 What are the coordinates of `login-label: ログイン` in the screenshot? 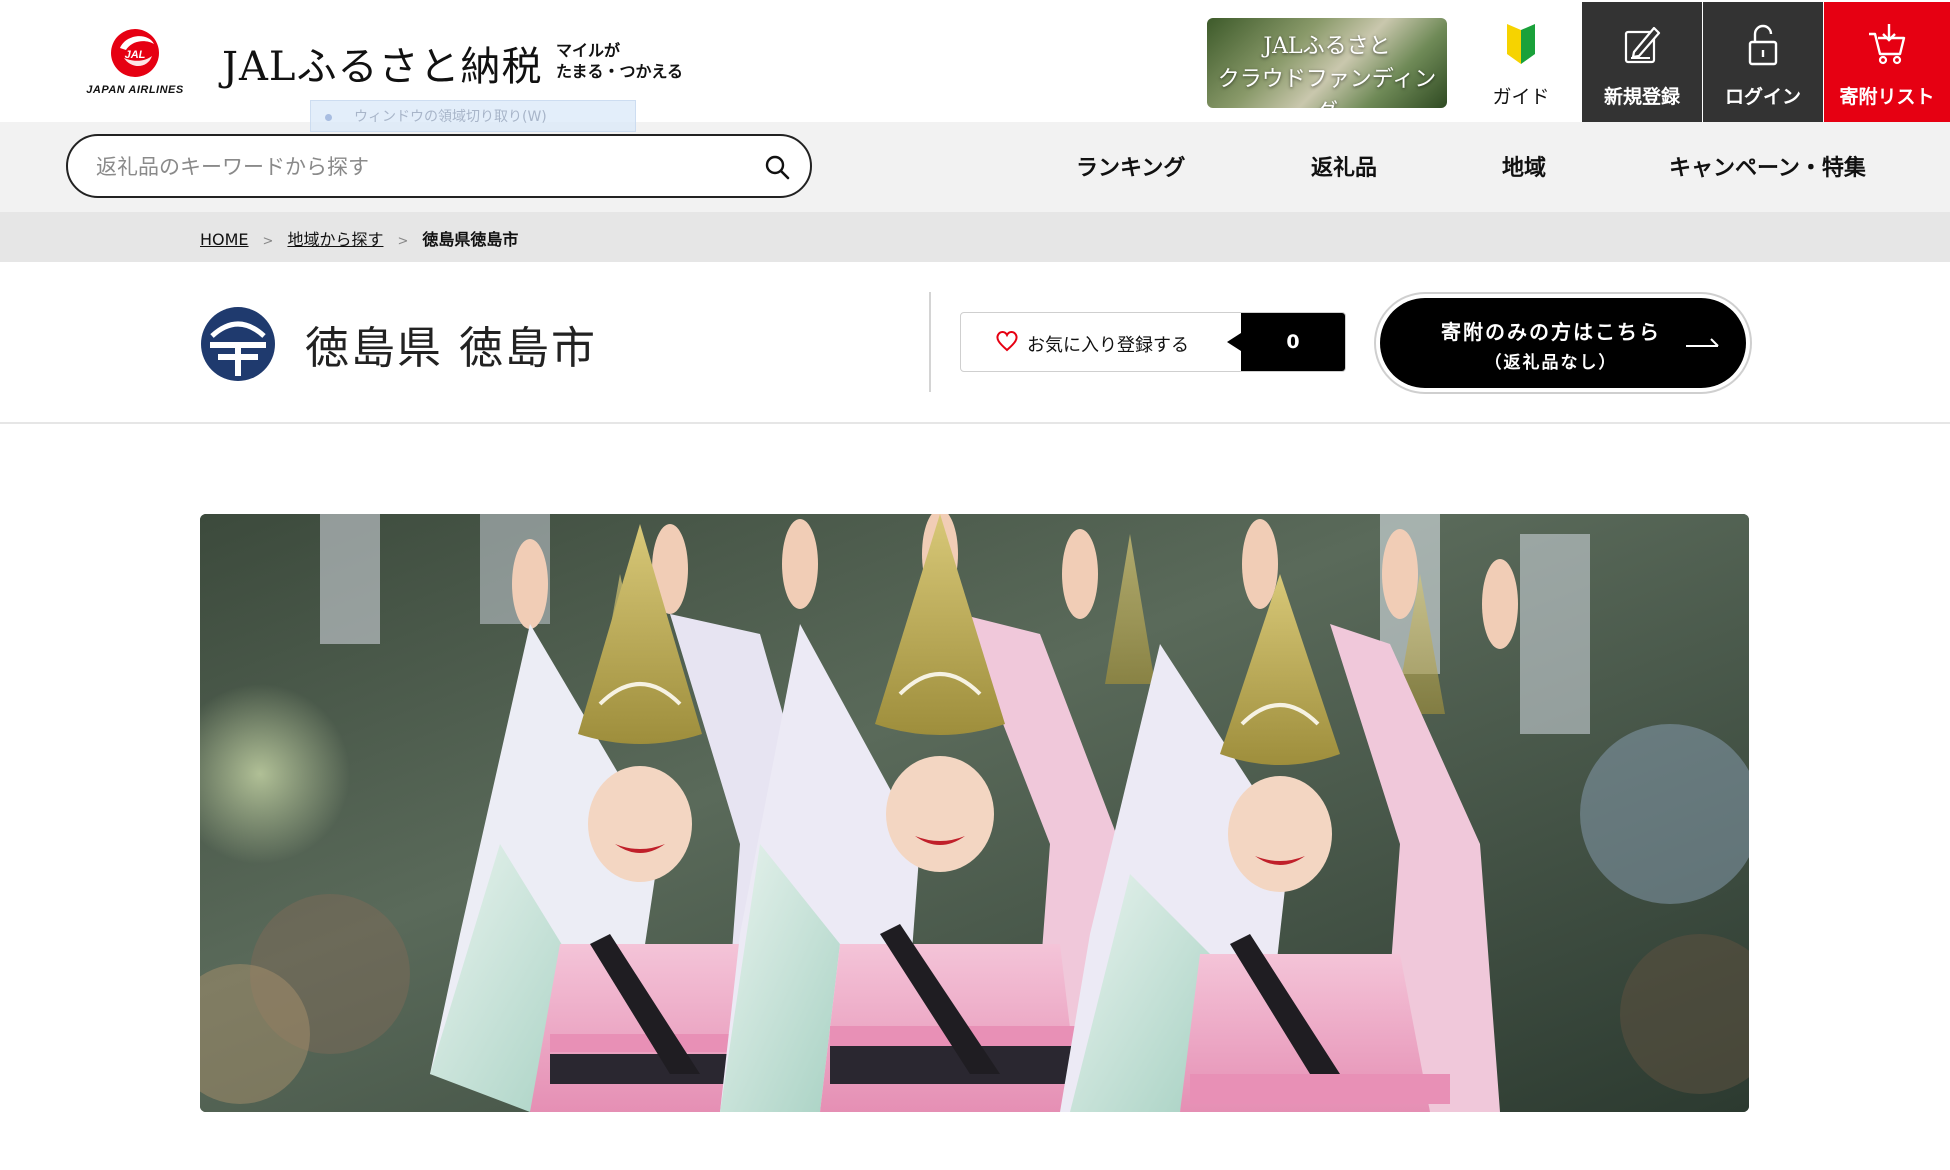 It's located at (1762, 97).